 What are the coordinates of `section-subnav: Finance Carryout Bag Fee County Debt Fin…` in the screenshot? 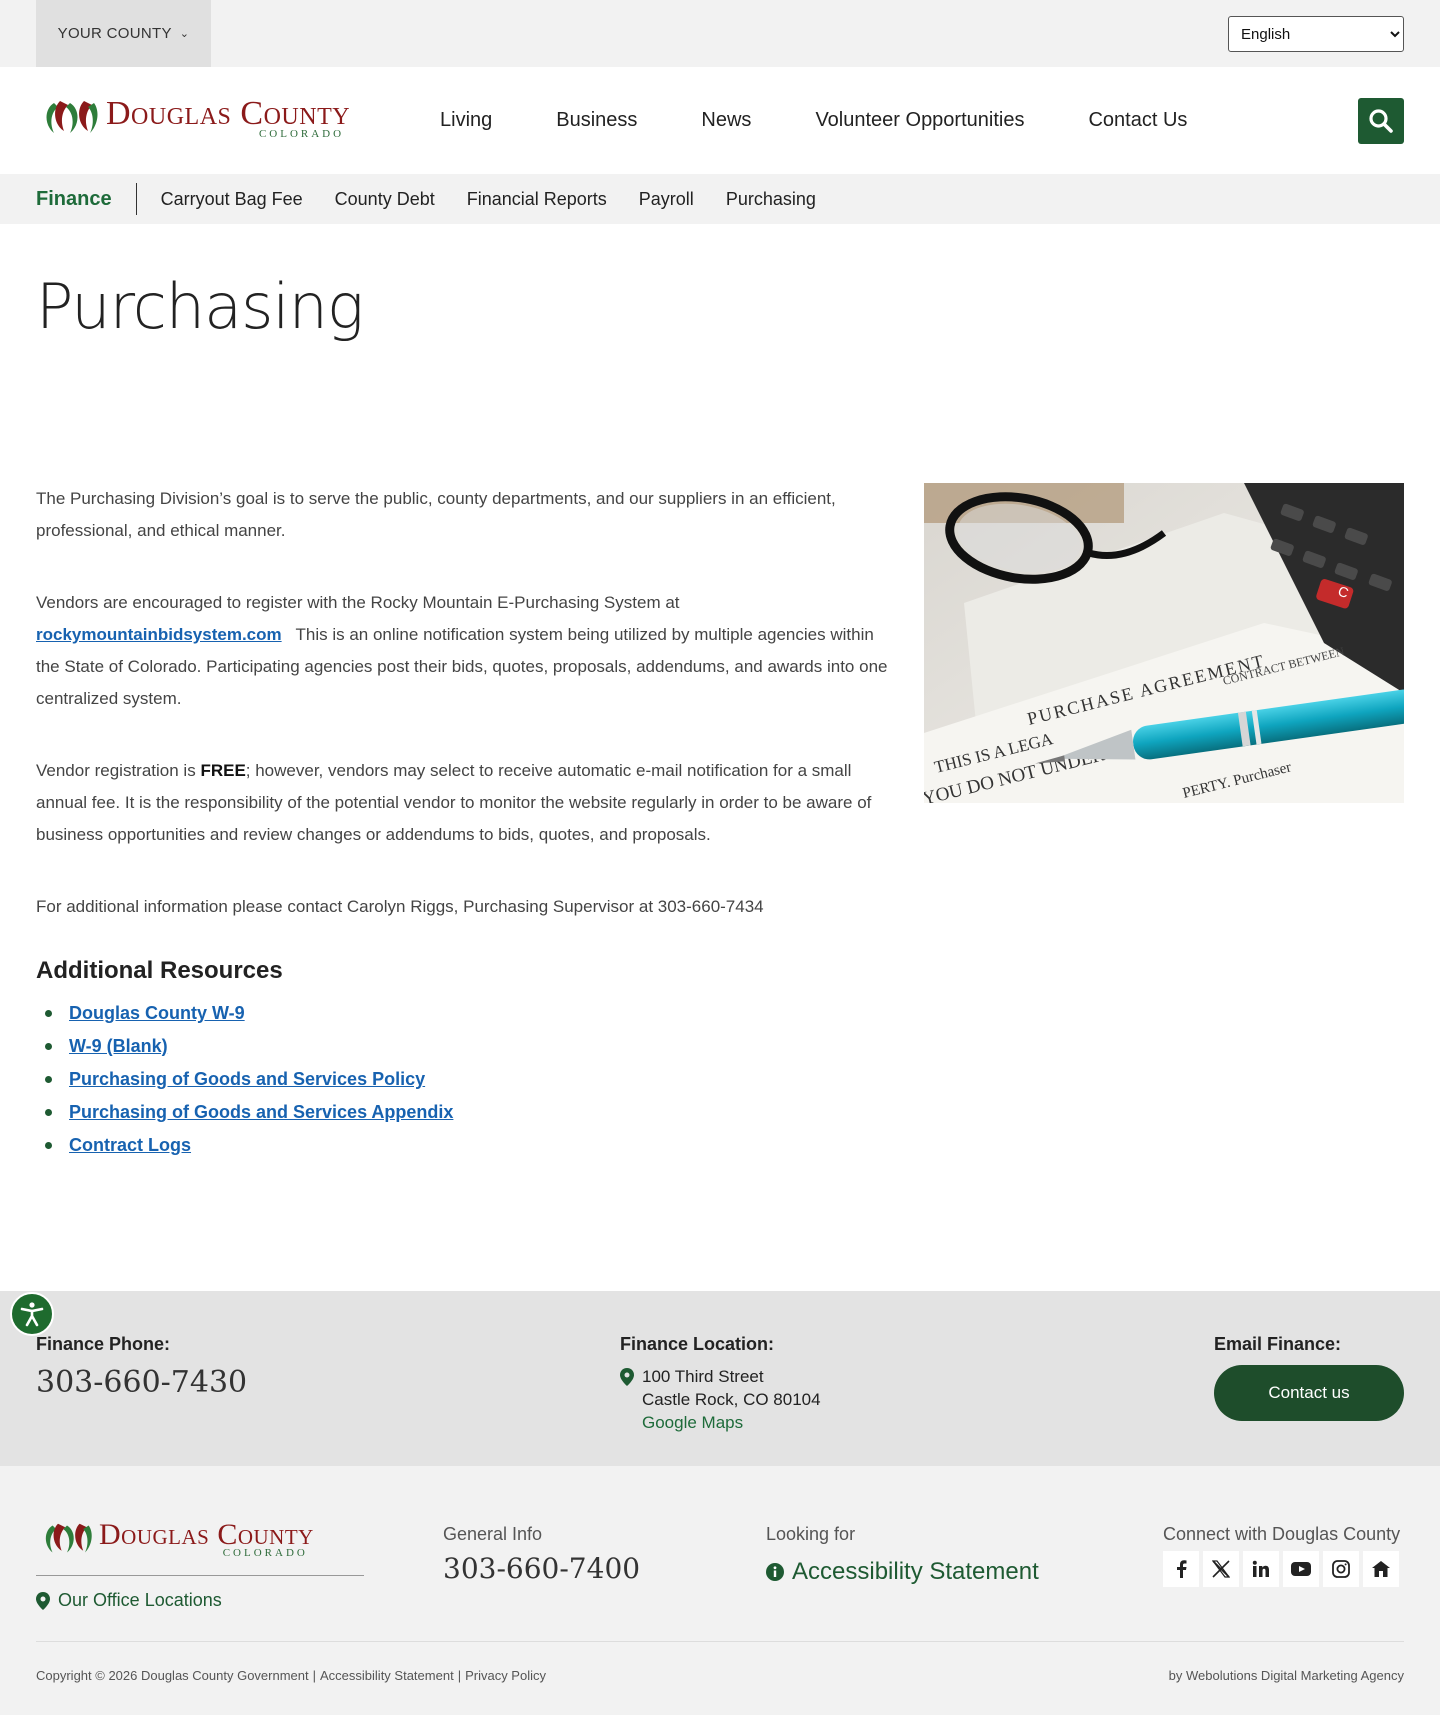 It's located at (720, 199).